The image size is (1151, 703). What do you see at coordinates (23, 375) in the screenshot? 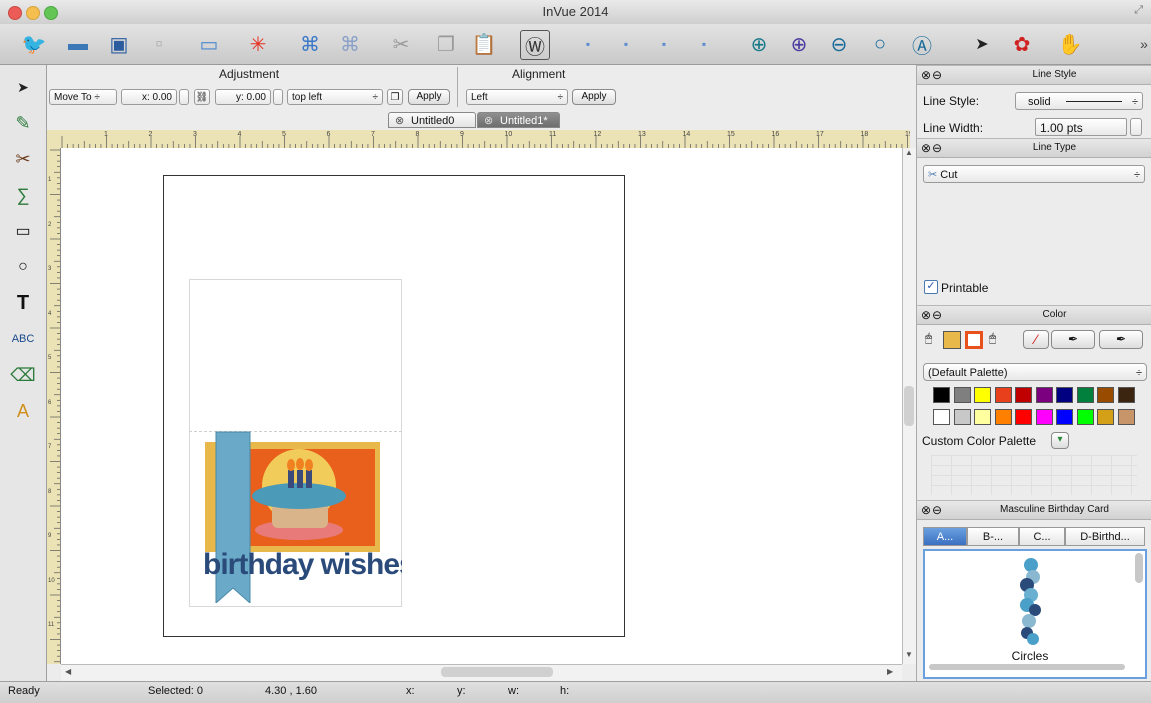
I see `eraser-tool-icon: ⌫` at bounding box center [23, 375].